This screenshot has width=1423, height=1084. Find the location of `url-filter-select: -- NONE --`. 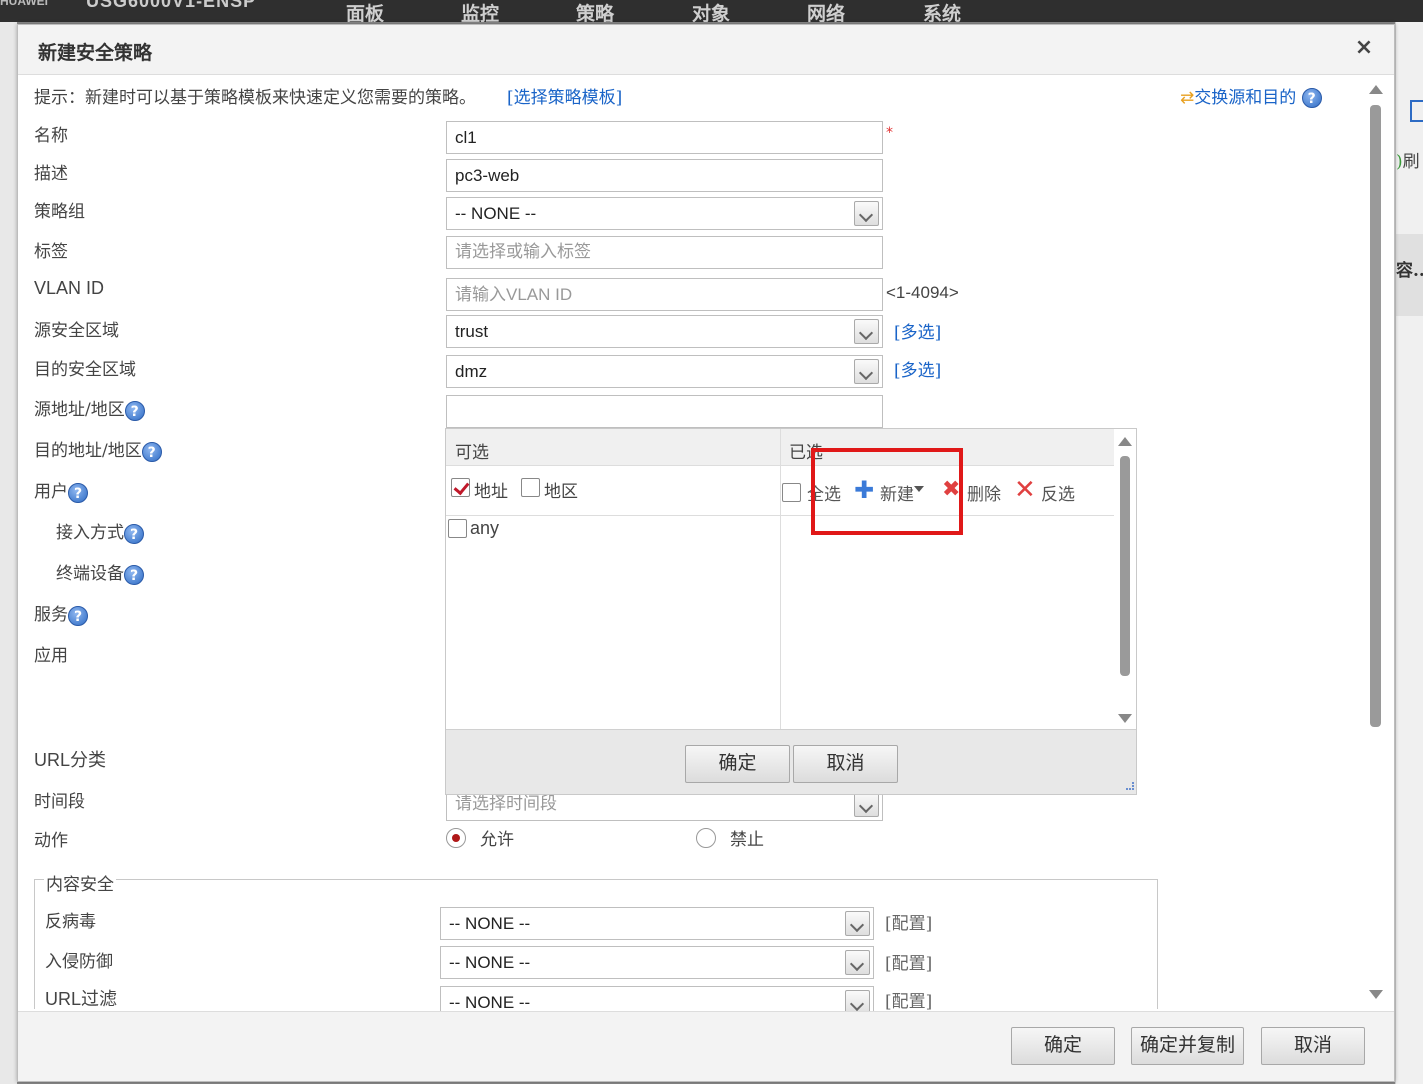

url-filter-select: -- NONE -- is located at coordinates (657, 998).